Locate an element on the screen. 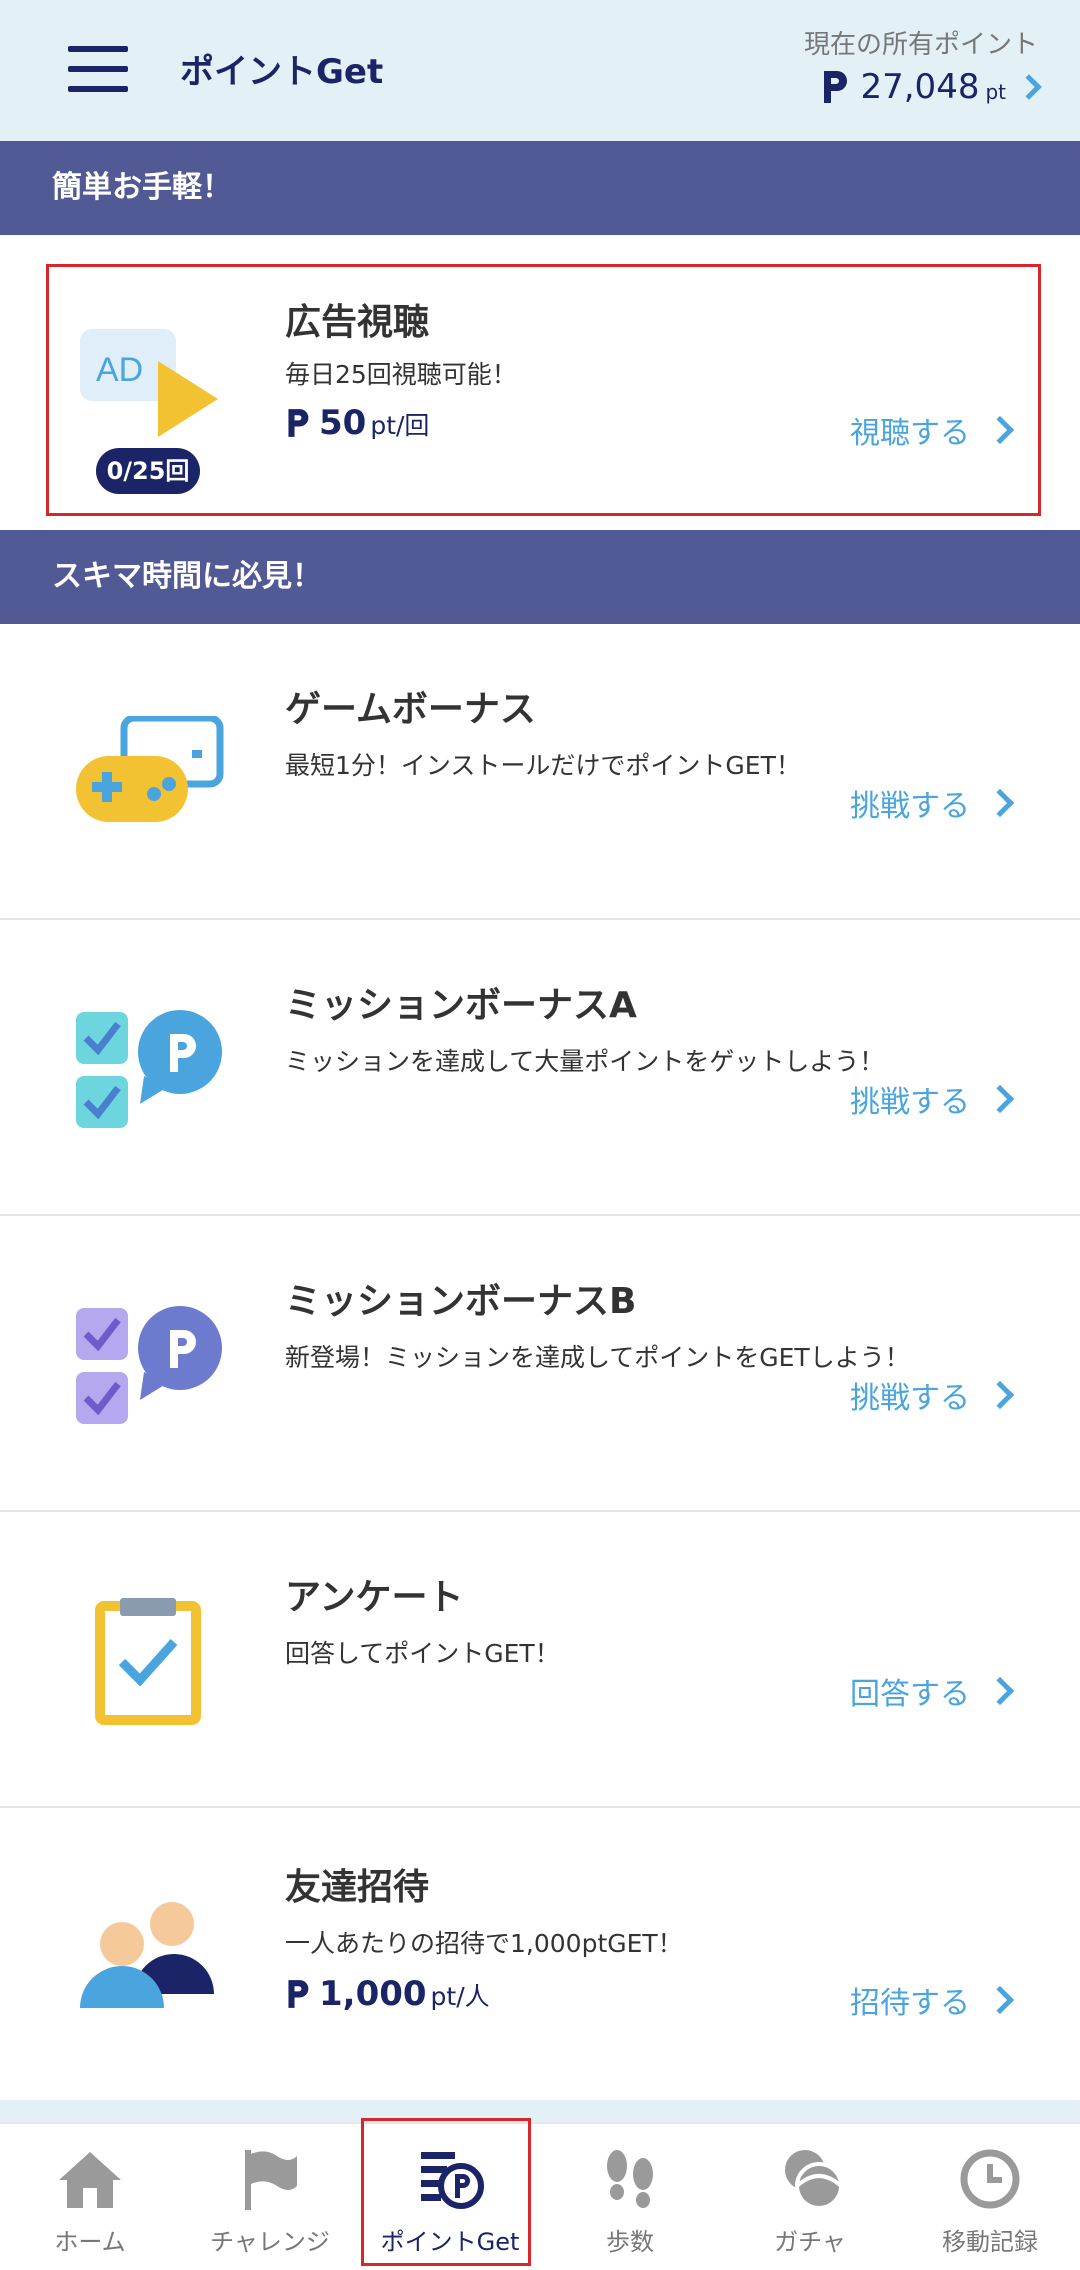 The image size is (1080, 2270). gacha-icon is located at coordinates (814, 2180).